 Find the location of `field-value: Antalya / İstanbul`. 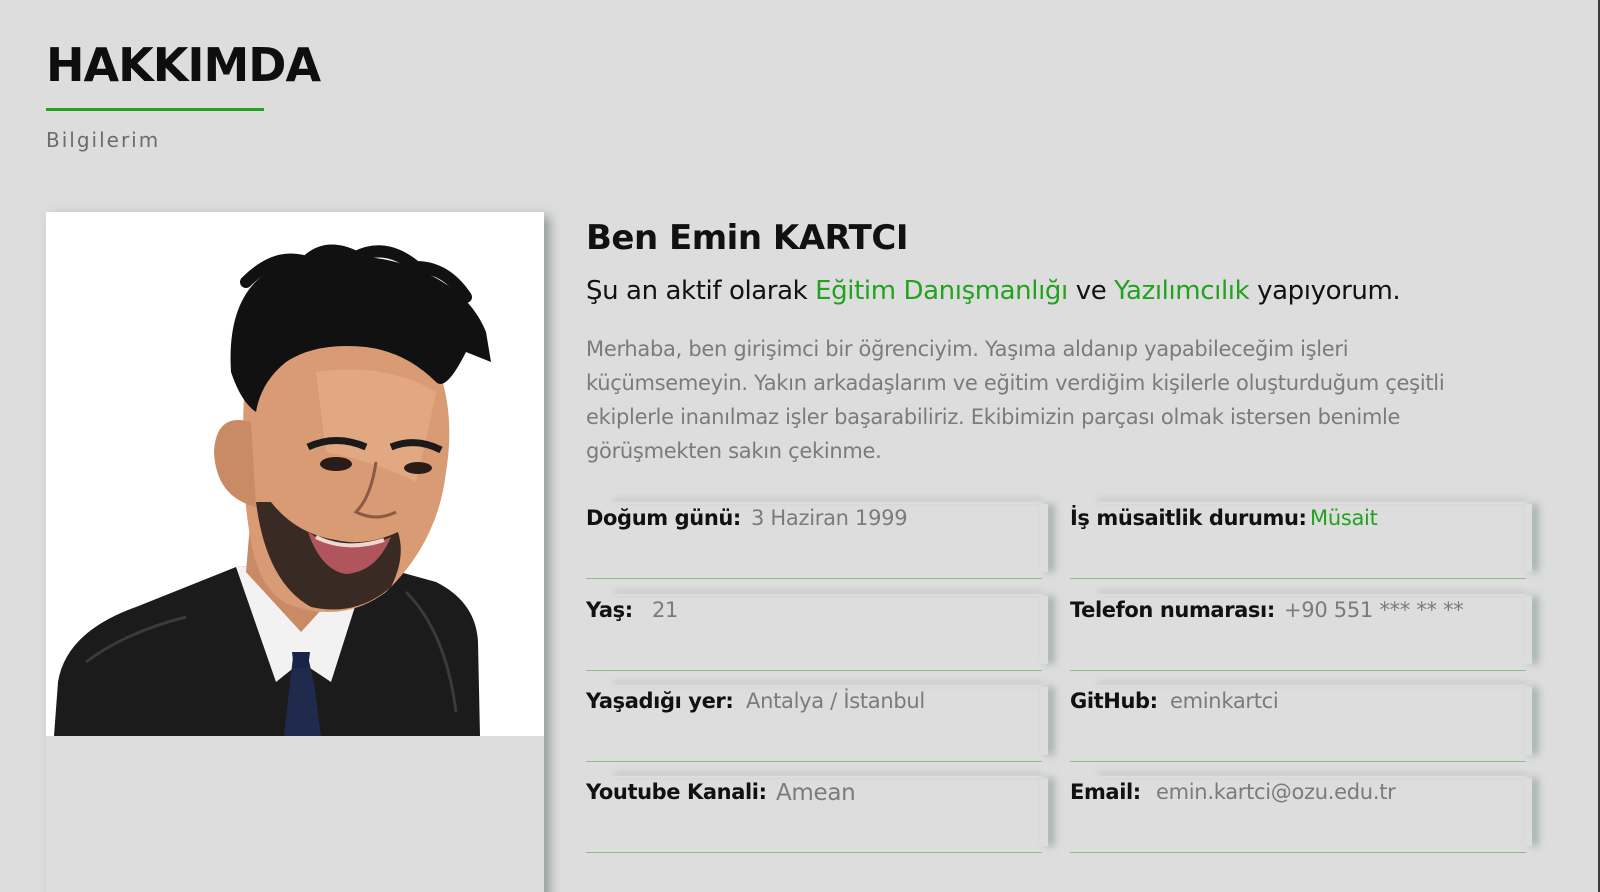

field-value: Antalya / İstanbul is located at coordinates (835, 701).